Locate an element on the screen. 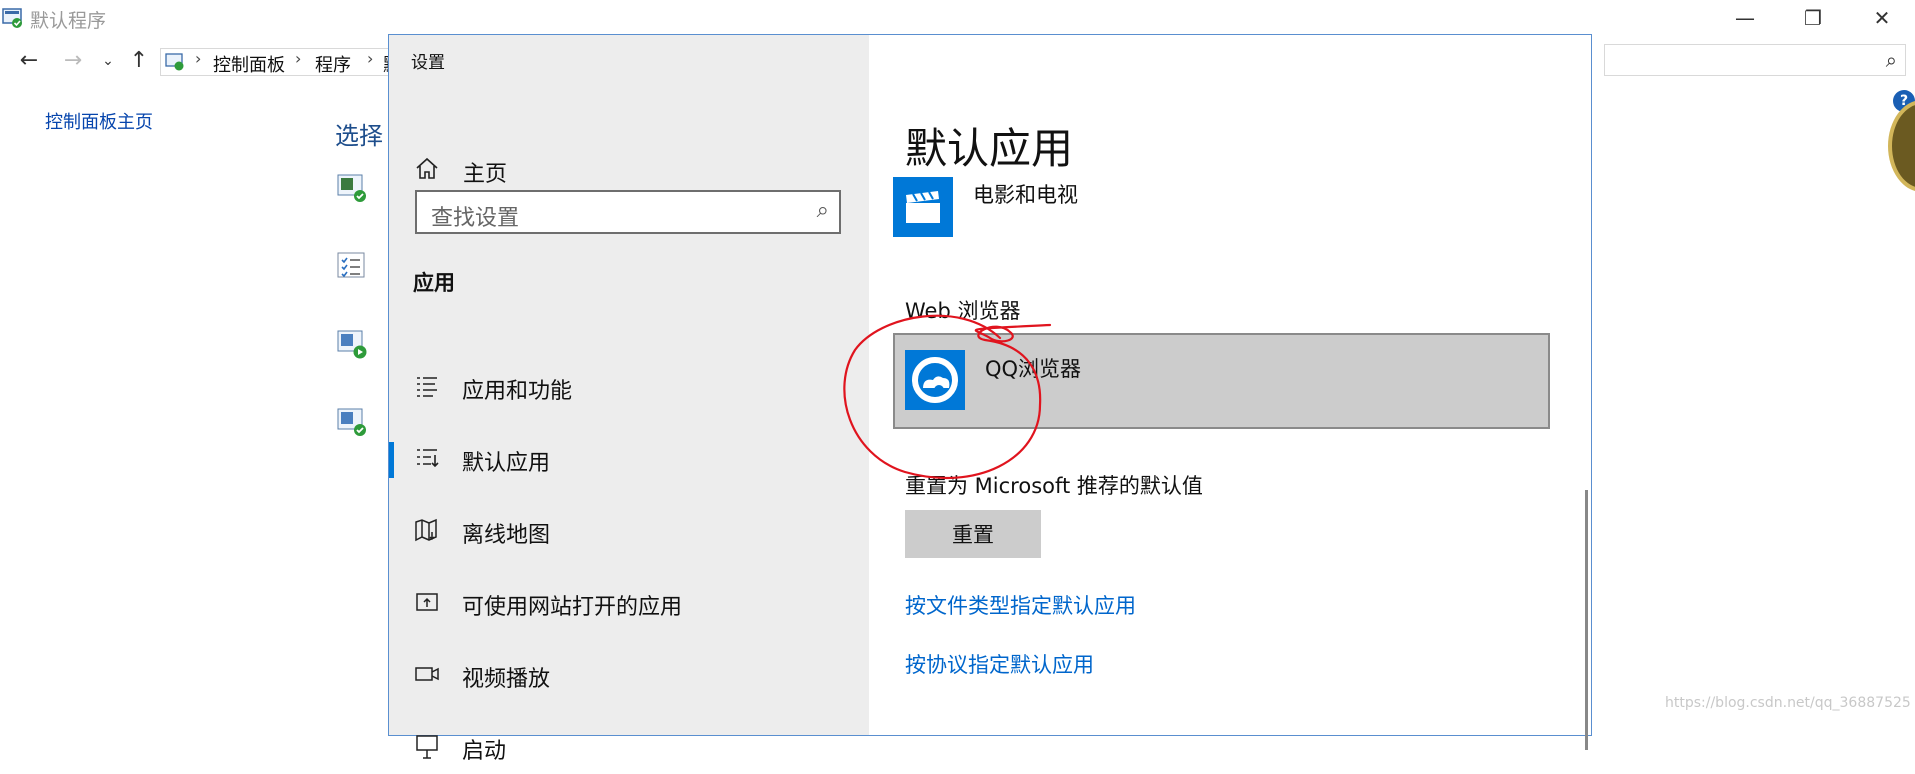 The width and height of the screenshot is (1915, 774). web-browser-label: Web 浏览器 is located at coordinates (963, 311).